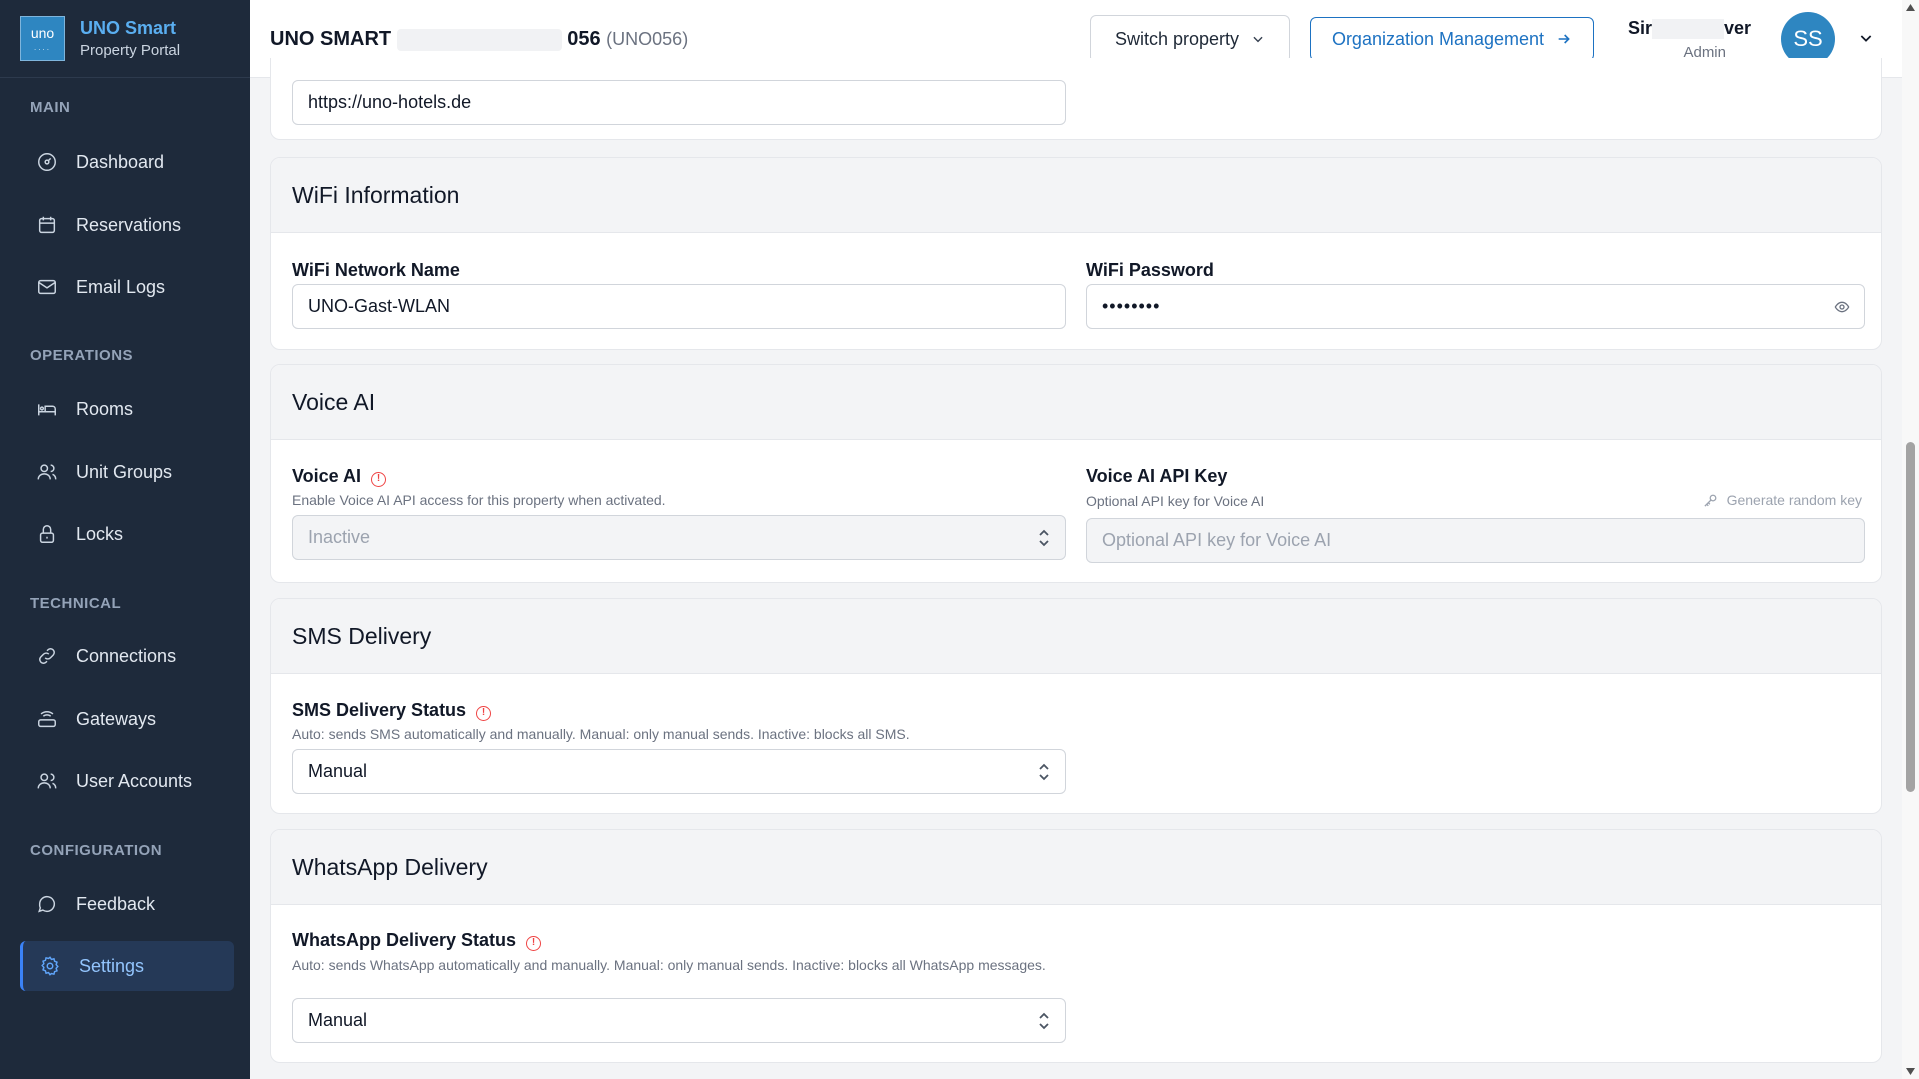 This screenshot has height=1079, width=1919. I want to click on sidebar-item-email-logs: Email Logs, so click(127, 287).